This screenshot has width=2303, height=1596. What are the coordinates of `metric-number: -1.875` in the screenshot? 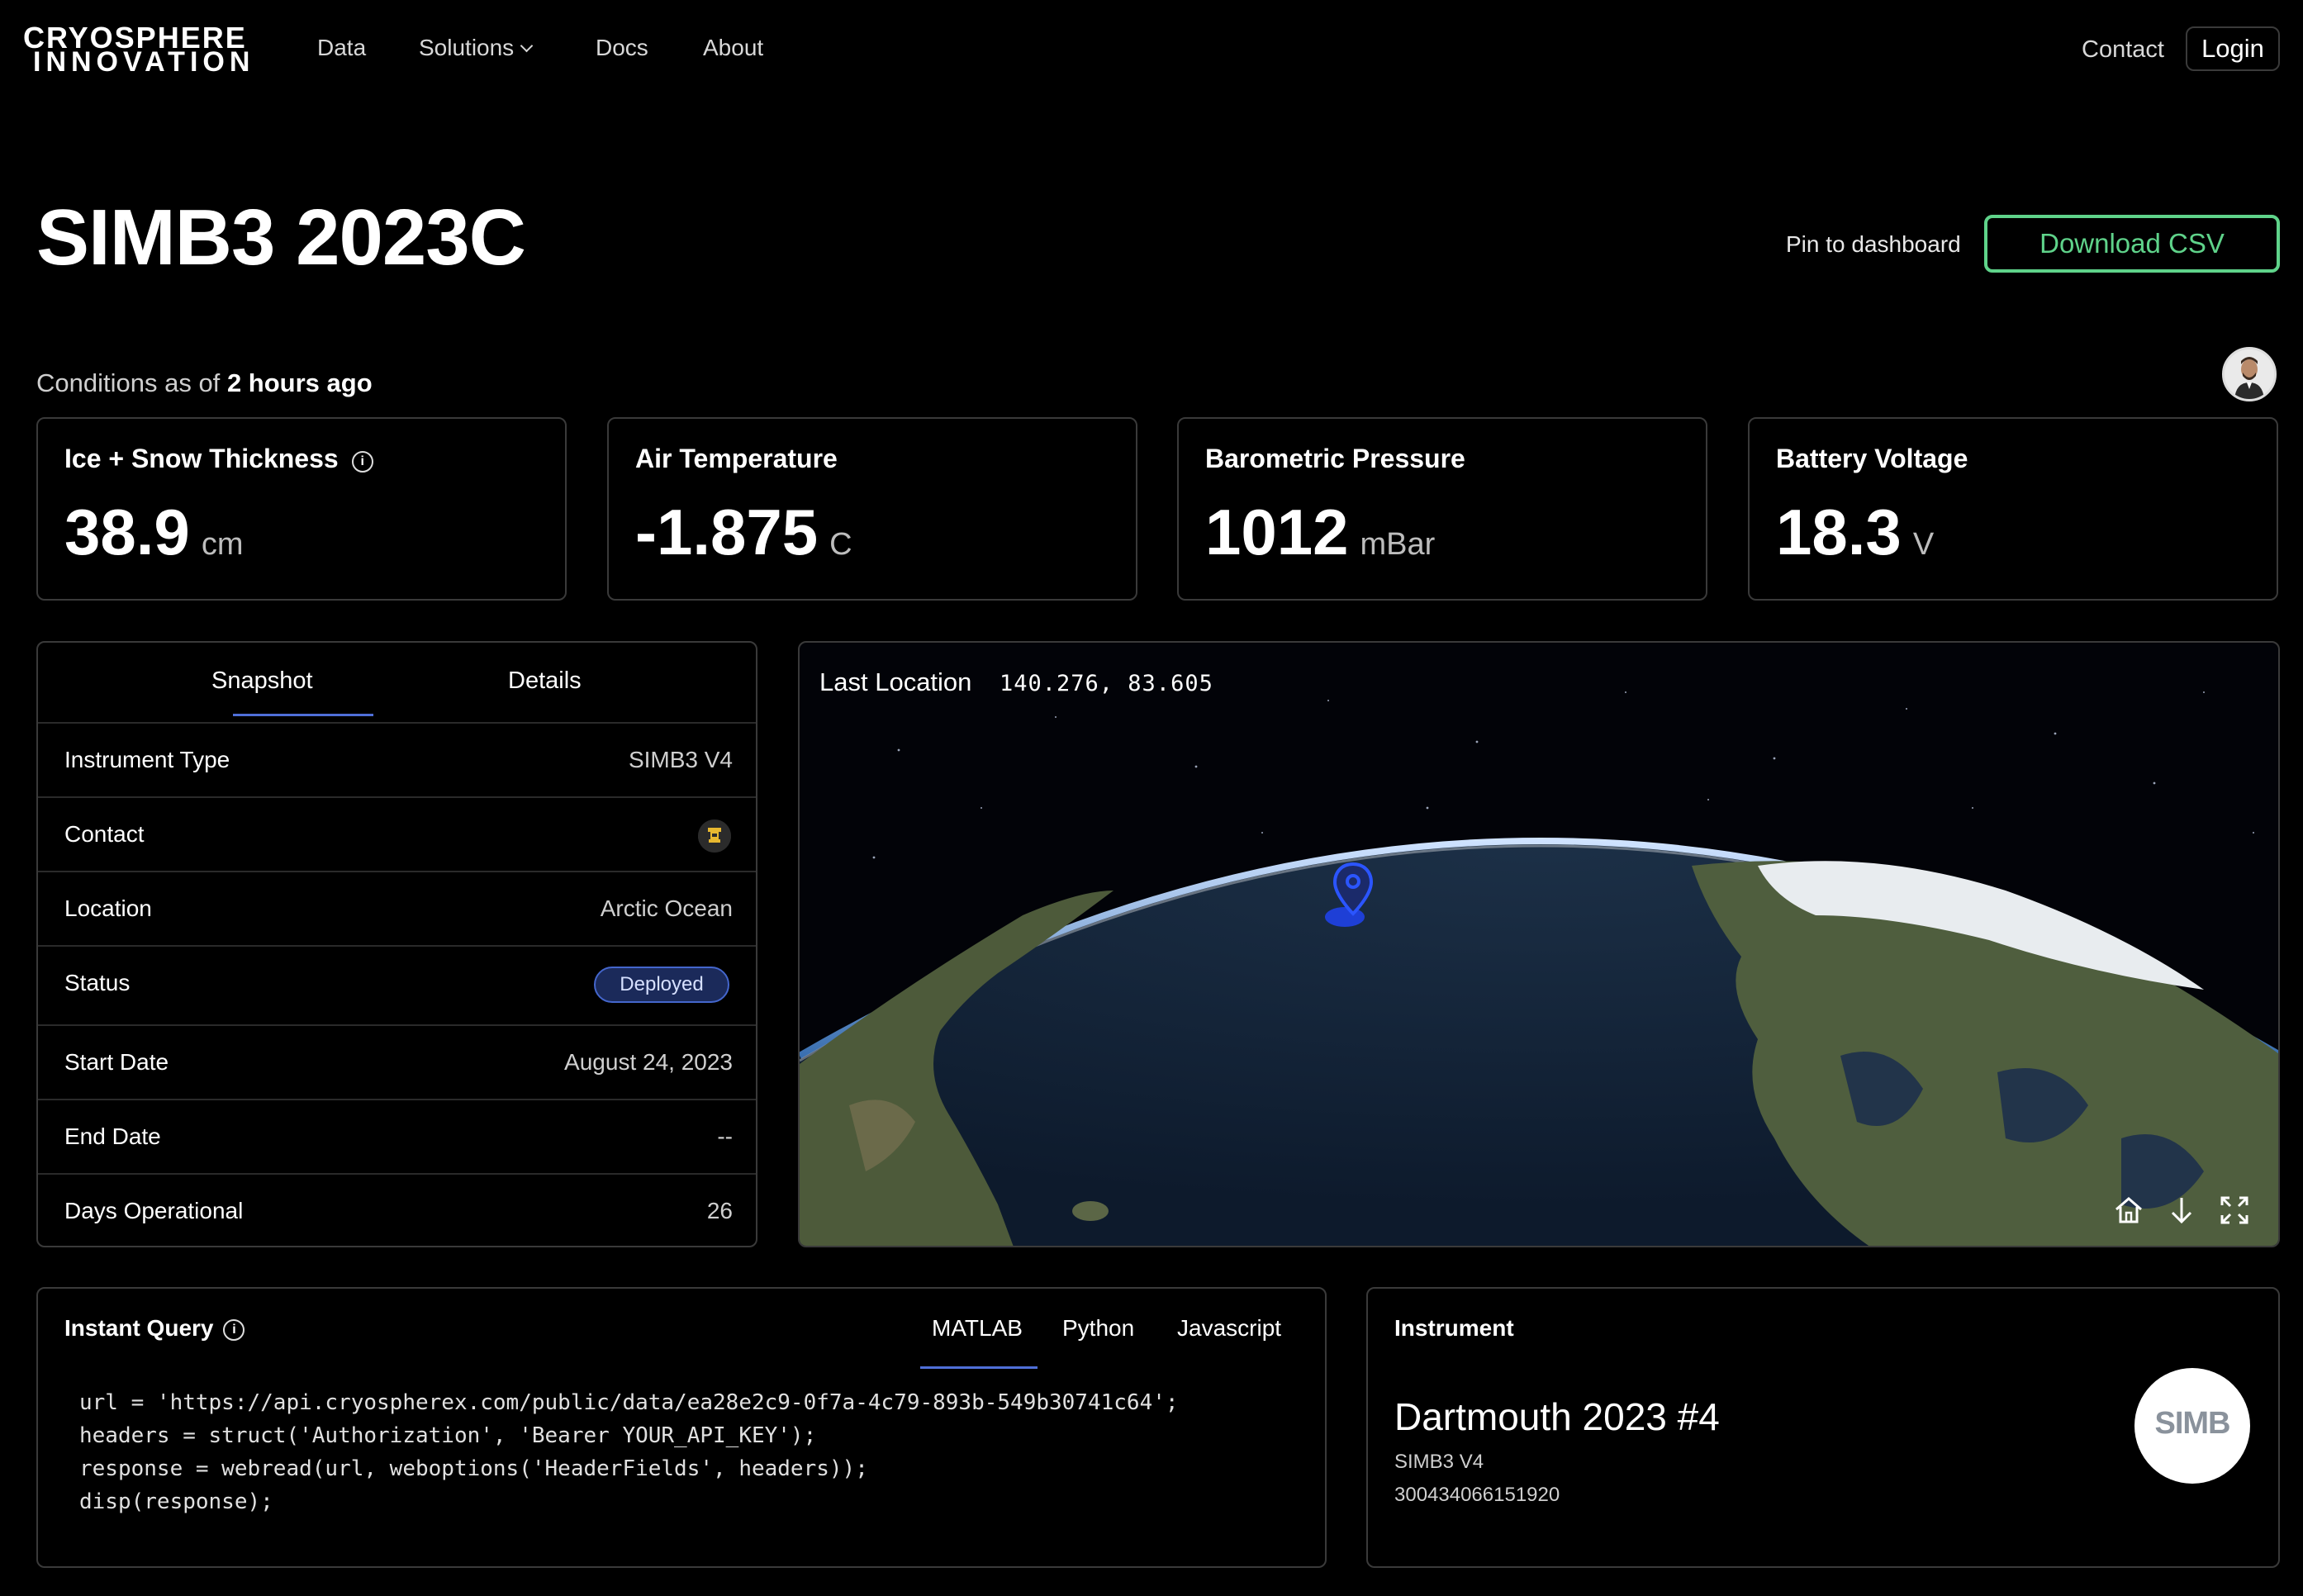 It's located at (727, 532).